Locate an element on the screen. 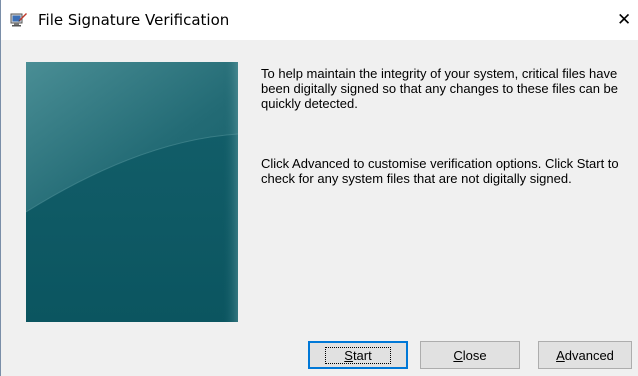 This screenshot has width=638, height=376. close-button: Close is located at coordinates (470, 355).